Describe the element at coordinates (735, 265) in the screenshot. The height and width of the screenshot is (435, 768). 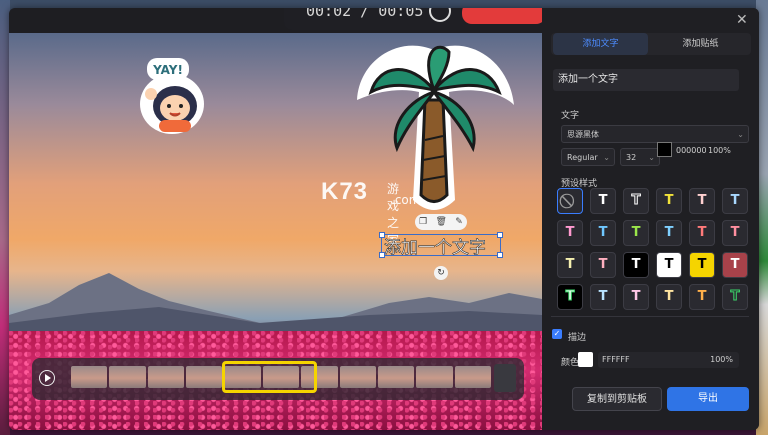
I see `preset-style-17: T` at that location.